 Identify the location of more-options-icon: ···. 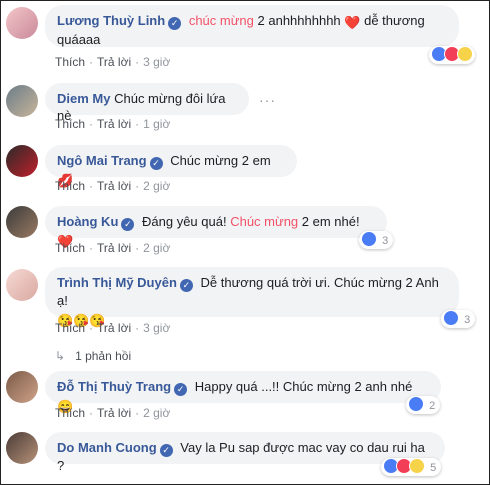
(267, 100).